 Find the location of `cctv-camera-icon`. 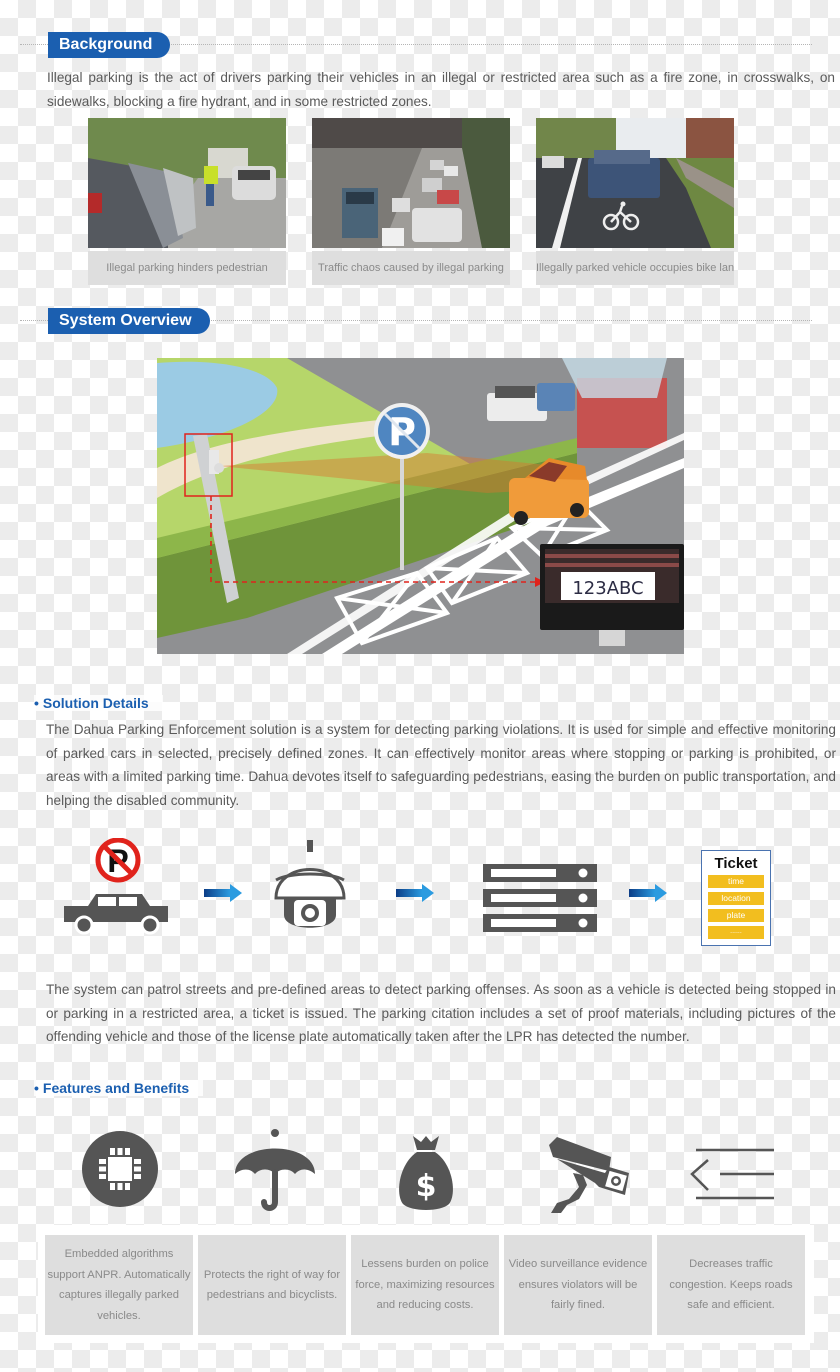

cctv-camera-icon is located at coordinates (590, 1176).